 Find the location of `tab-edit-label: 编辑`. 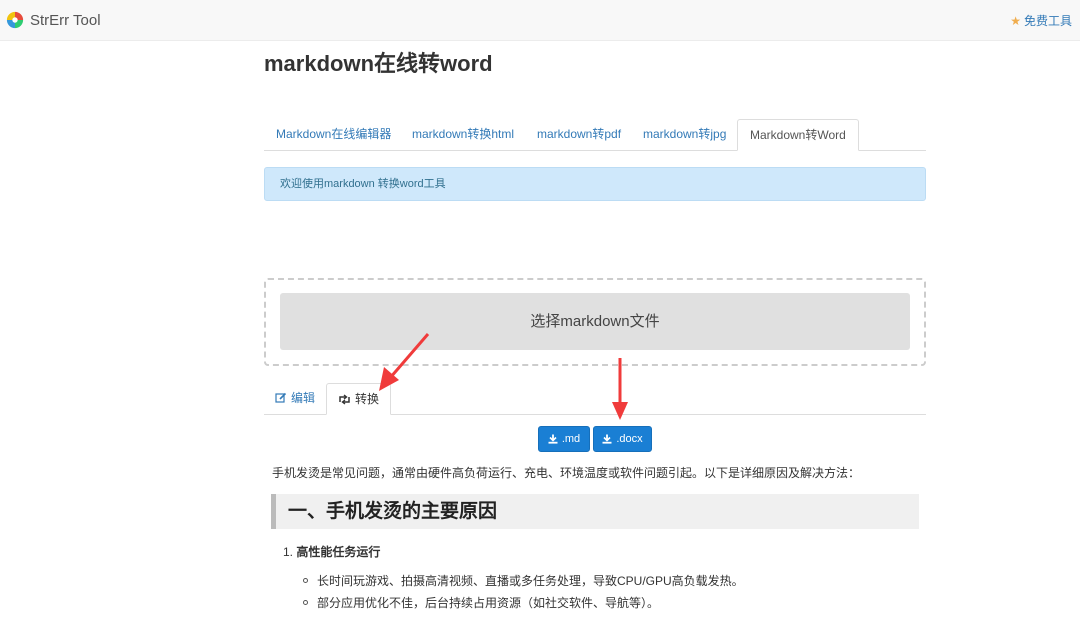

tab-edit-label: 编辑 is located at coordinates (303, 398).